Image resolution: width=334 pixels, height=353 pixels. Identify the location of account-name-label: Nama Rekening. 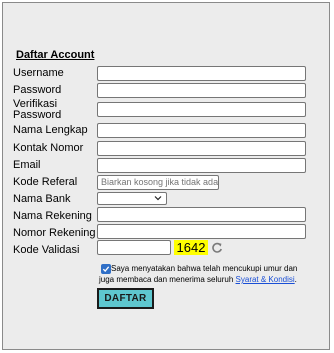
(52, 216).